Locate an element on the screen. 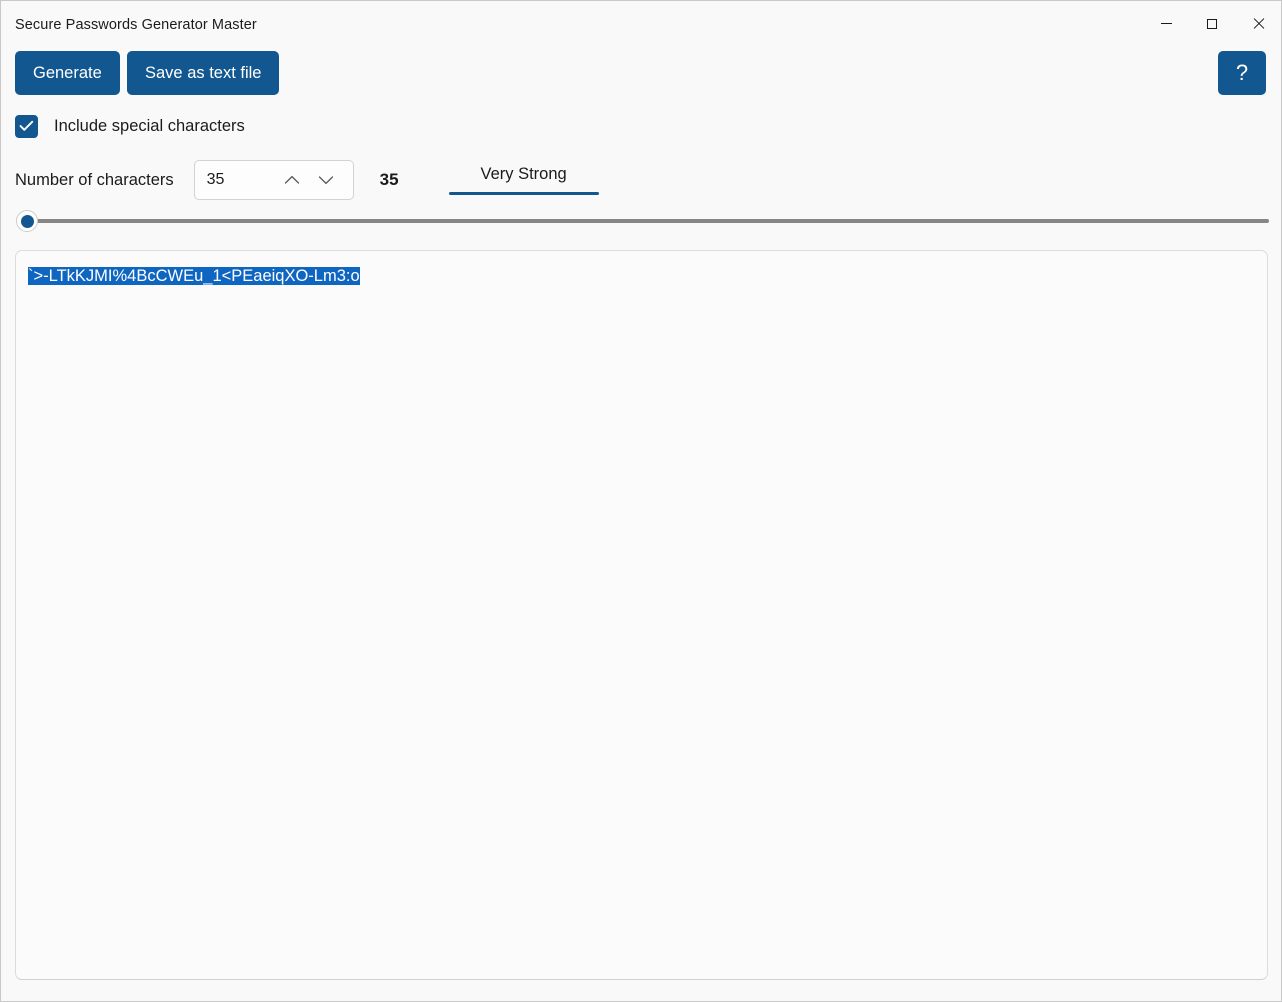 The width and height of the screenshot is (1282, 1002). close-icon is located at coordinates (1258, 24).